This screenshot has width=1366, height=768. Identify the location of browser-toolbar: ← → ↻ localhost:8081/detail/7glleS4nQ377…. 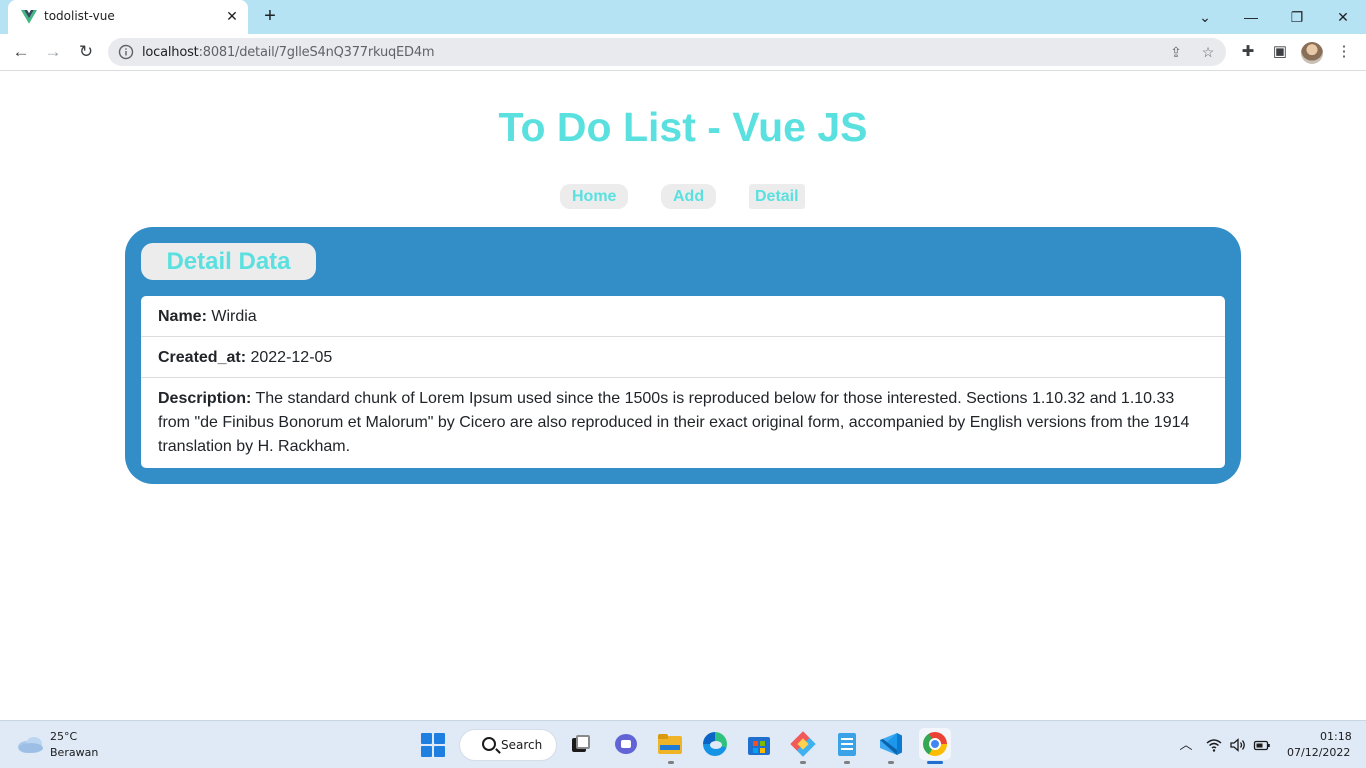
(683, 52).